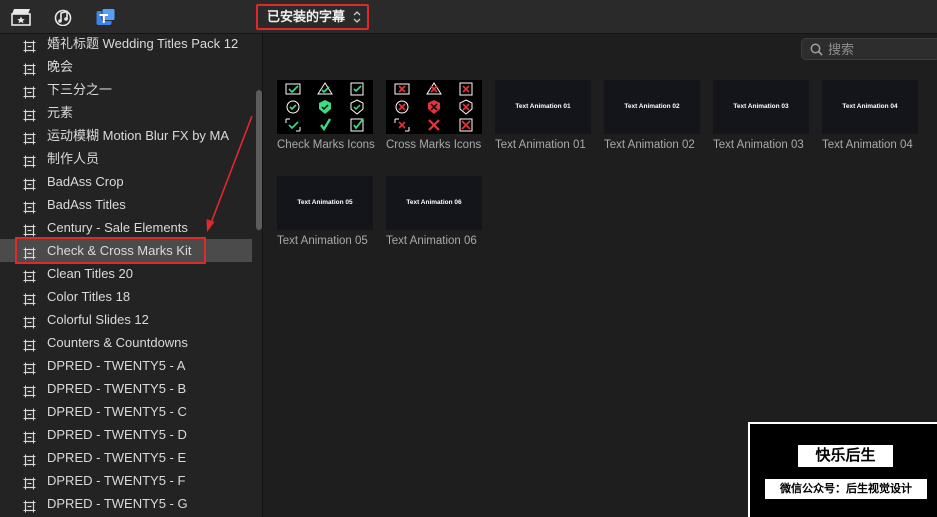 The image size is (937, 517). I want to click on tile-thumbnail: Text Animation 04, so click(870, 107).